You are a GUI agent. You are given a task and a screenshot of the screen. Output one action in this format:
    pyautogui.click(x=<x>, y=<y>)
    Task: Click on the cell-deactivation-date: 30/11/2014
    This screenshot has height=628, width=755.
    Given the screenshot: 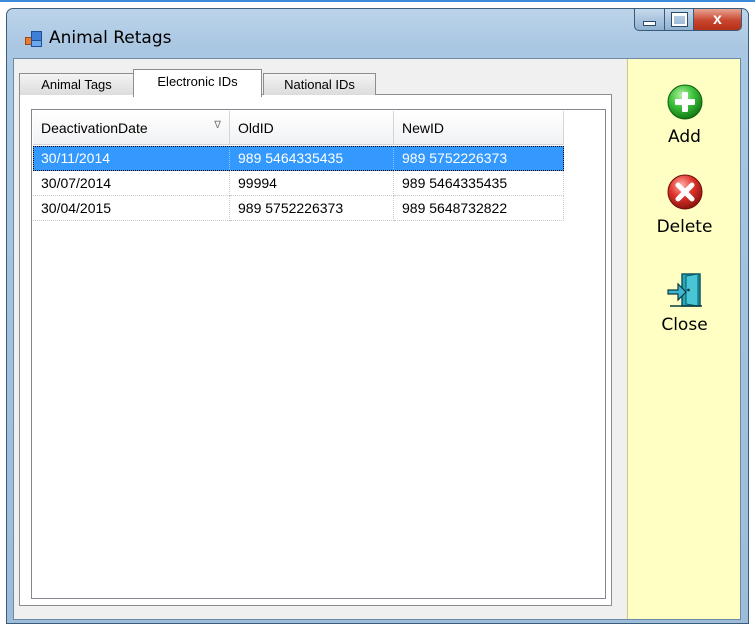 What is the action you would take?
    pyautogui.click(x=131, y=158)
    